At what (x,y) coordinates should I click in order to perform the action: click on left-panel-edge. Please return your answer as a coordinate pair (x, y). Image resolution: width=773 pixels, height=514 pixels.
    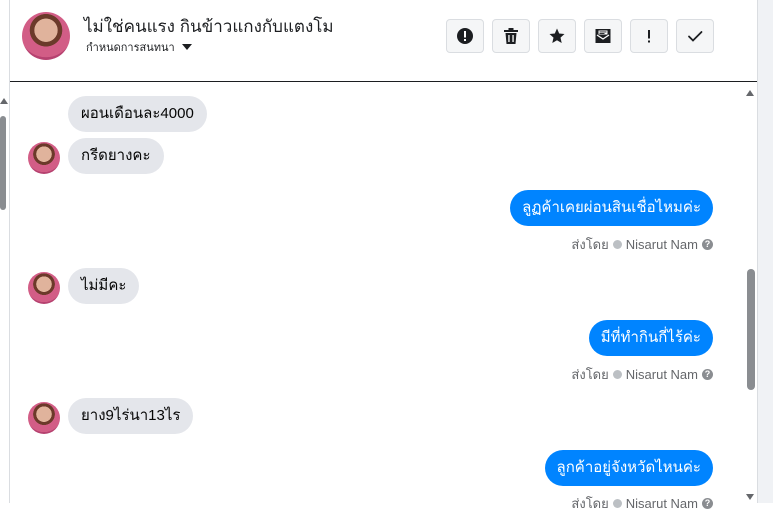
    Looking at the image, I should click on (5, 251).